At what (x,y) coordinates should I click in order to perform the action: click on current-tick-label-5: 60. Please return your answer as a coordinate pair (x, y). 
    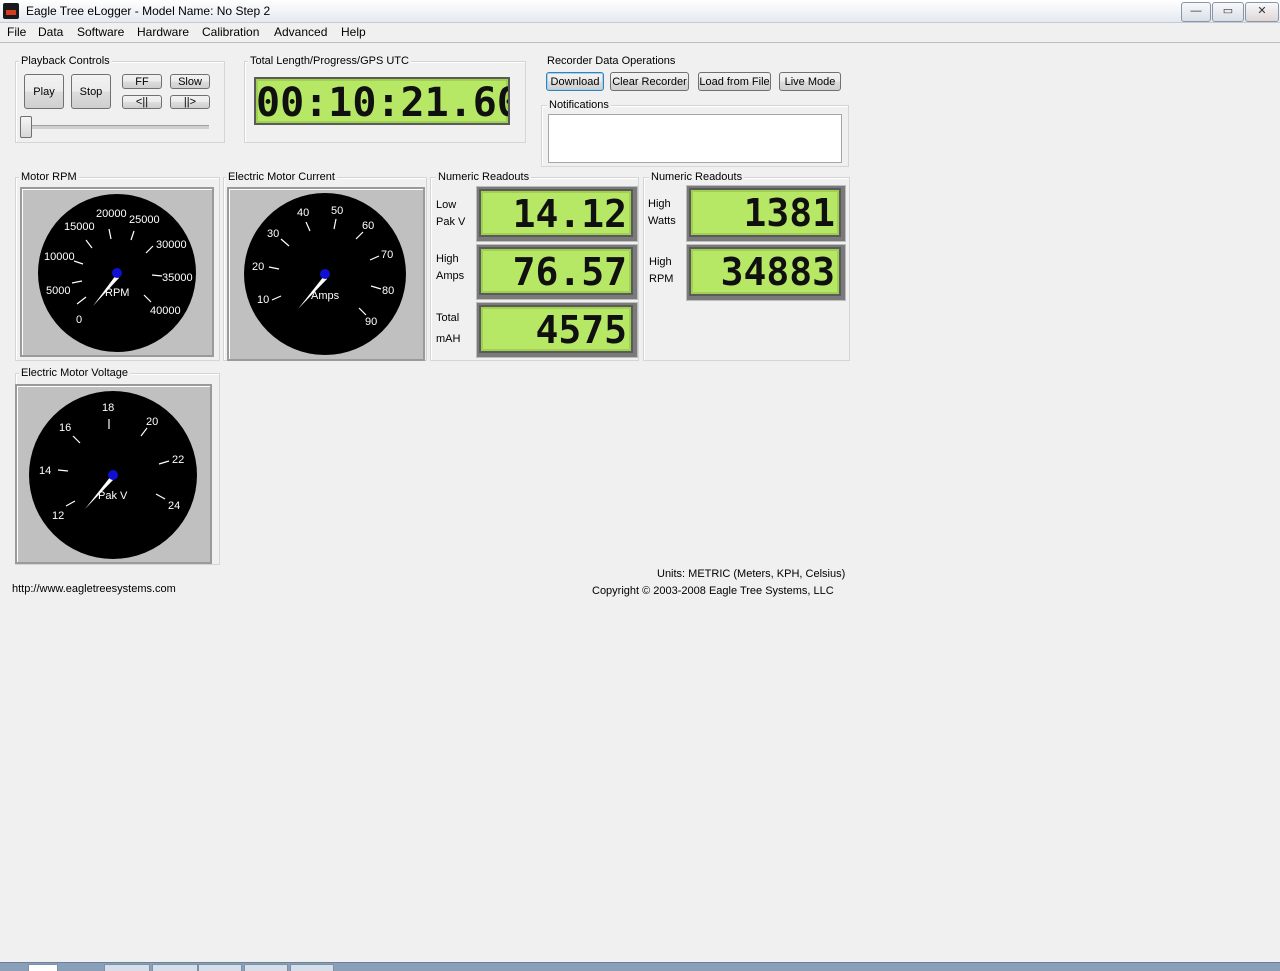
    Looking at the image, I should click on (368, 226).